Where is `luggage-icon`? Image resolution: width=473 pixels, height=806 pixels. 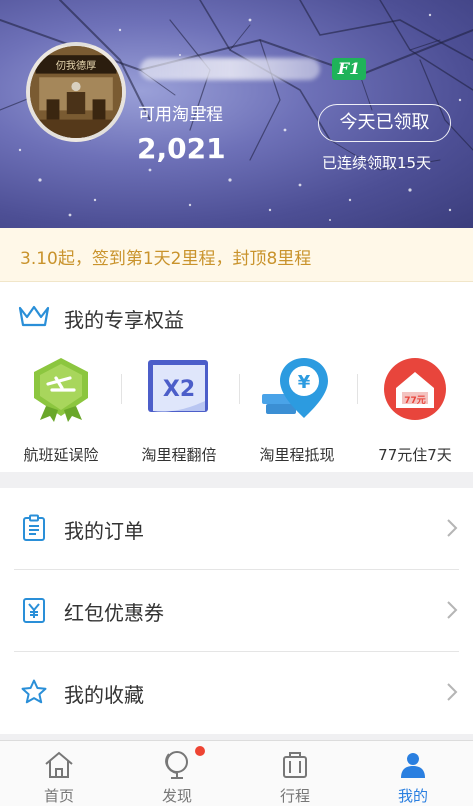
luggage-icon is located at coordinates (295, 765).